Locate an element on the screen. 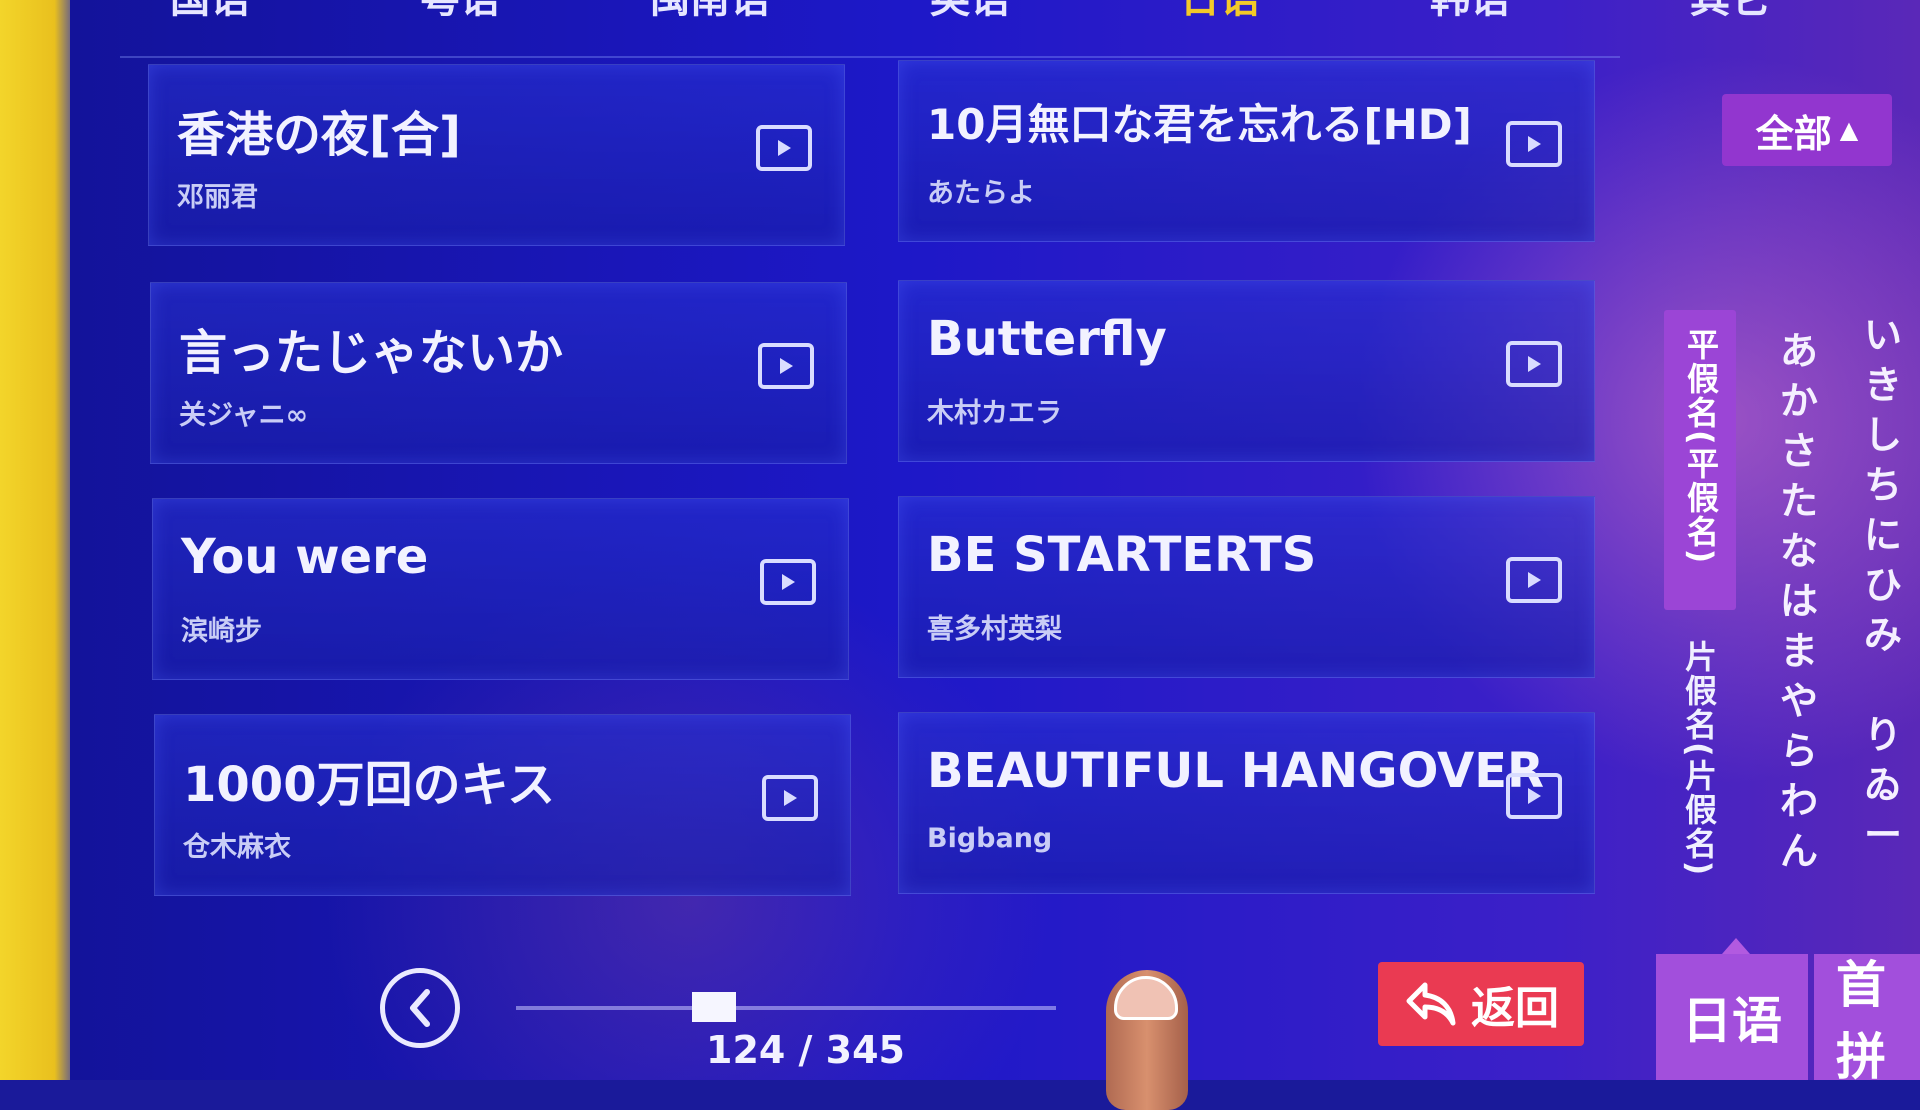 The width and height of the screenshot is (1920, 1110). kana-key is located at coordinates (1883, 685).